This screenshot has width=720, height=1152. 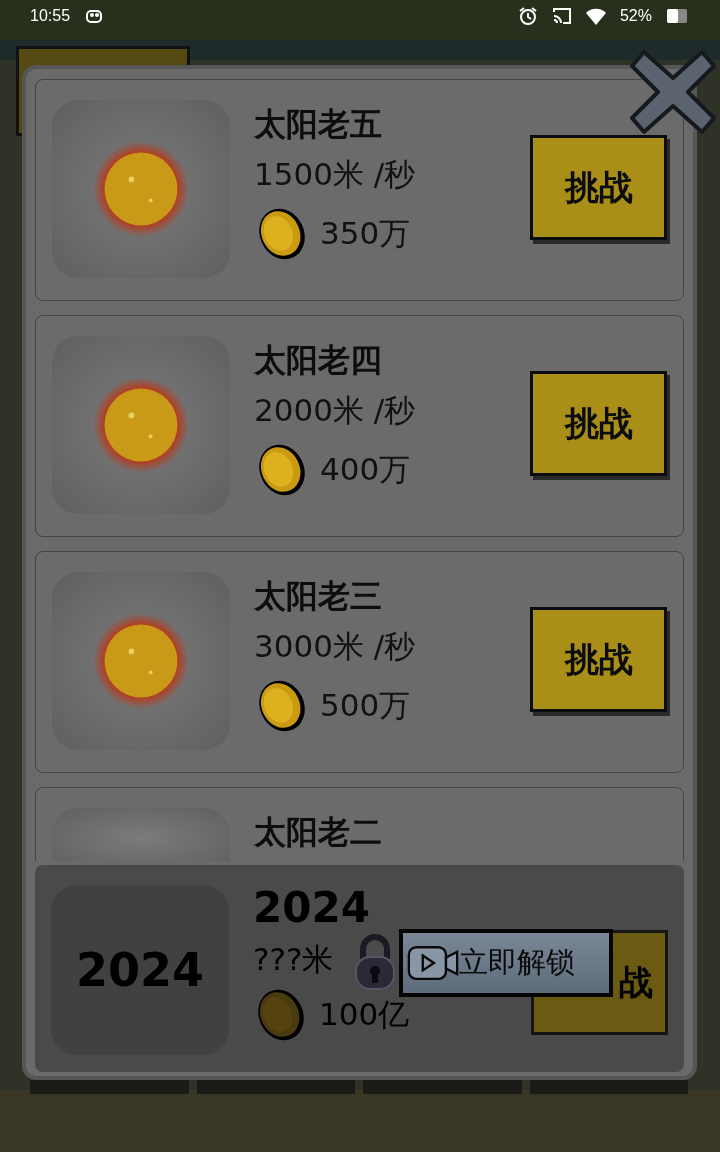 What do you see at coordinates (635, 16) in the screenshot?
I see `battery-percent: 52%` at bounding box center [635, 16].